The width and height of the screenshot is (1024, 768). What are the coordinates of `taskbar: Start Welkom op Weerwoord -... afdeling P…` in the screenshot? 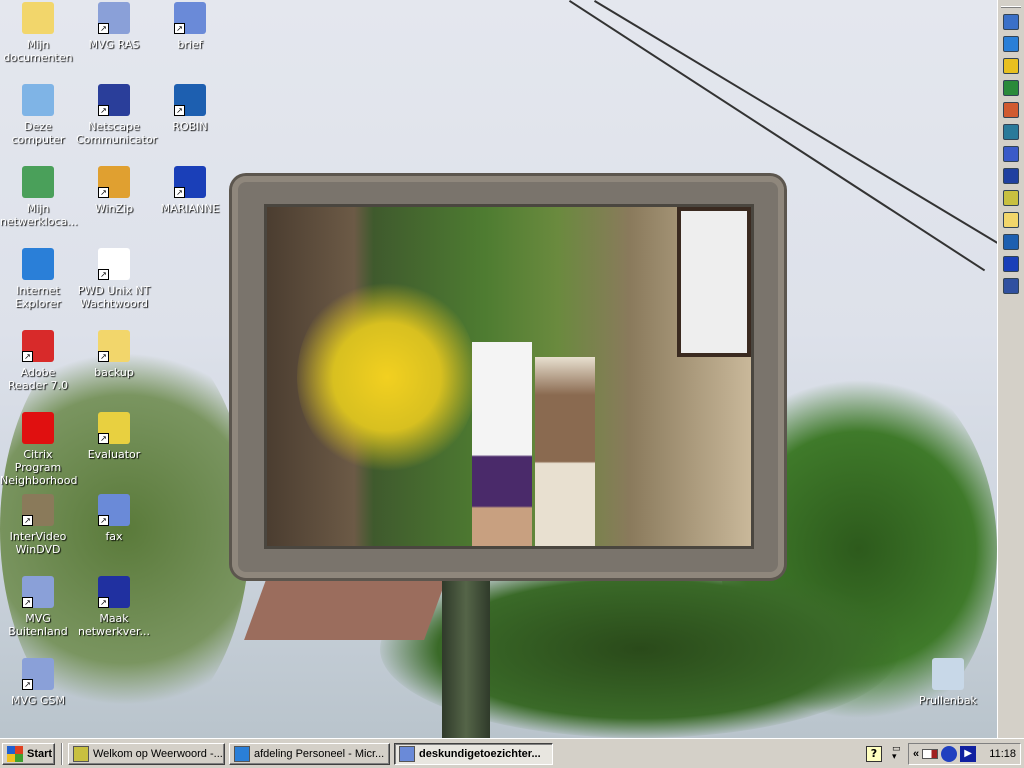 It's located at (512, 753).